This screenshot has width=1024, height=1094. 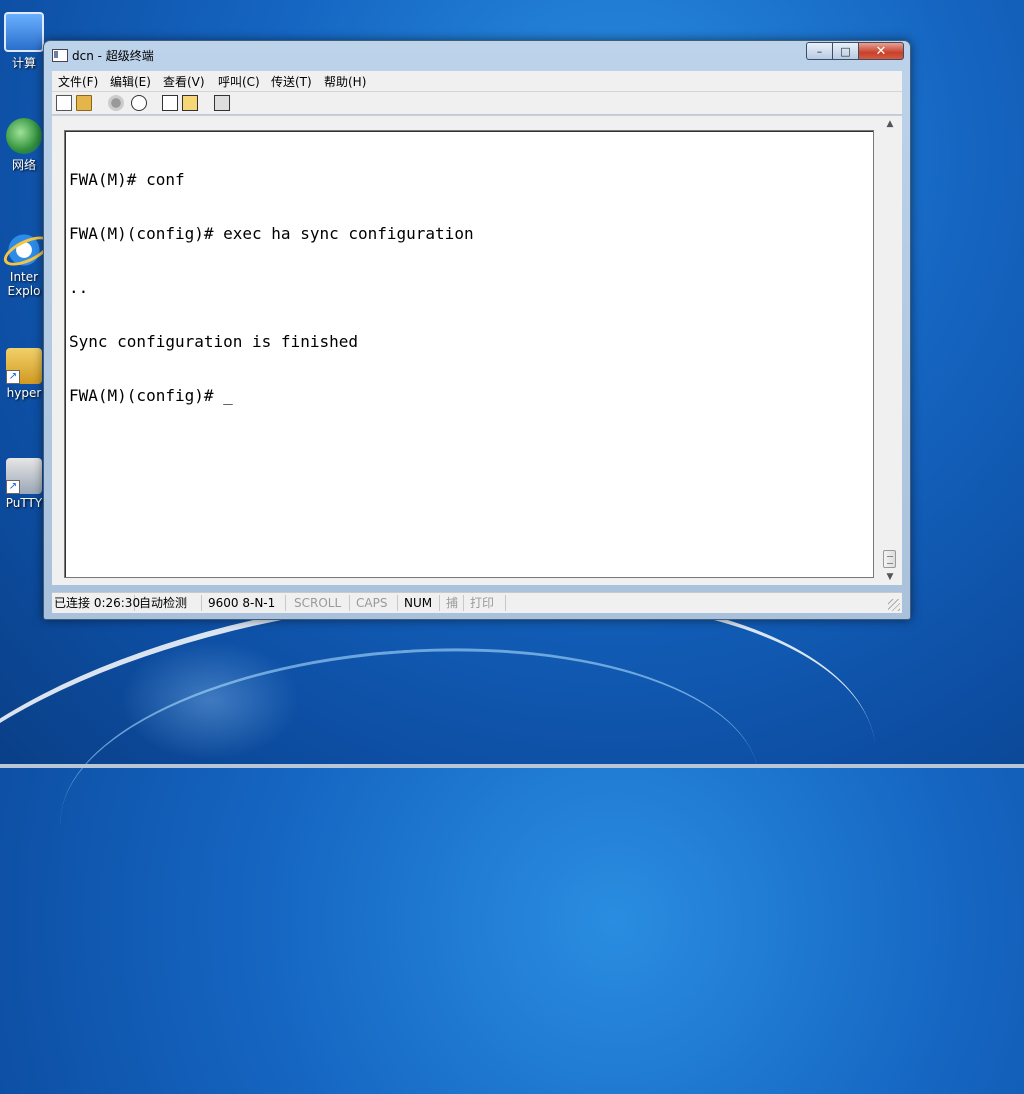 I want to click on terminal-line: FWA(M)# conf, so click(x=127, y=179).